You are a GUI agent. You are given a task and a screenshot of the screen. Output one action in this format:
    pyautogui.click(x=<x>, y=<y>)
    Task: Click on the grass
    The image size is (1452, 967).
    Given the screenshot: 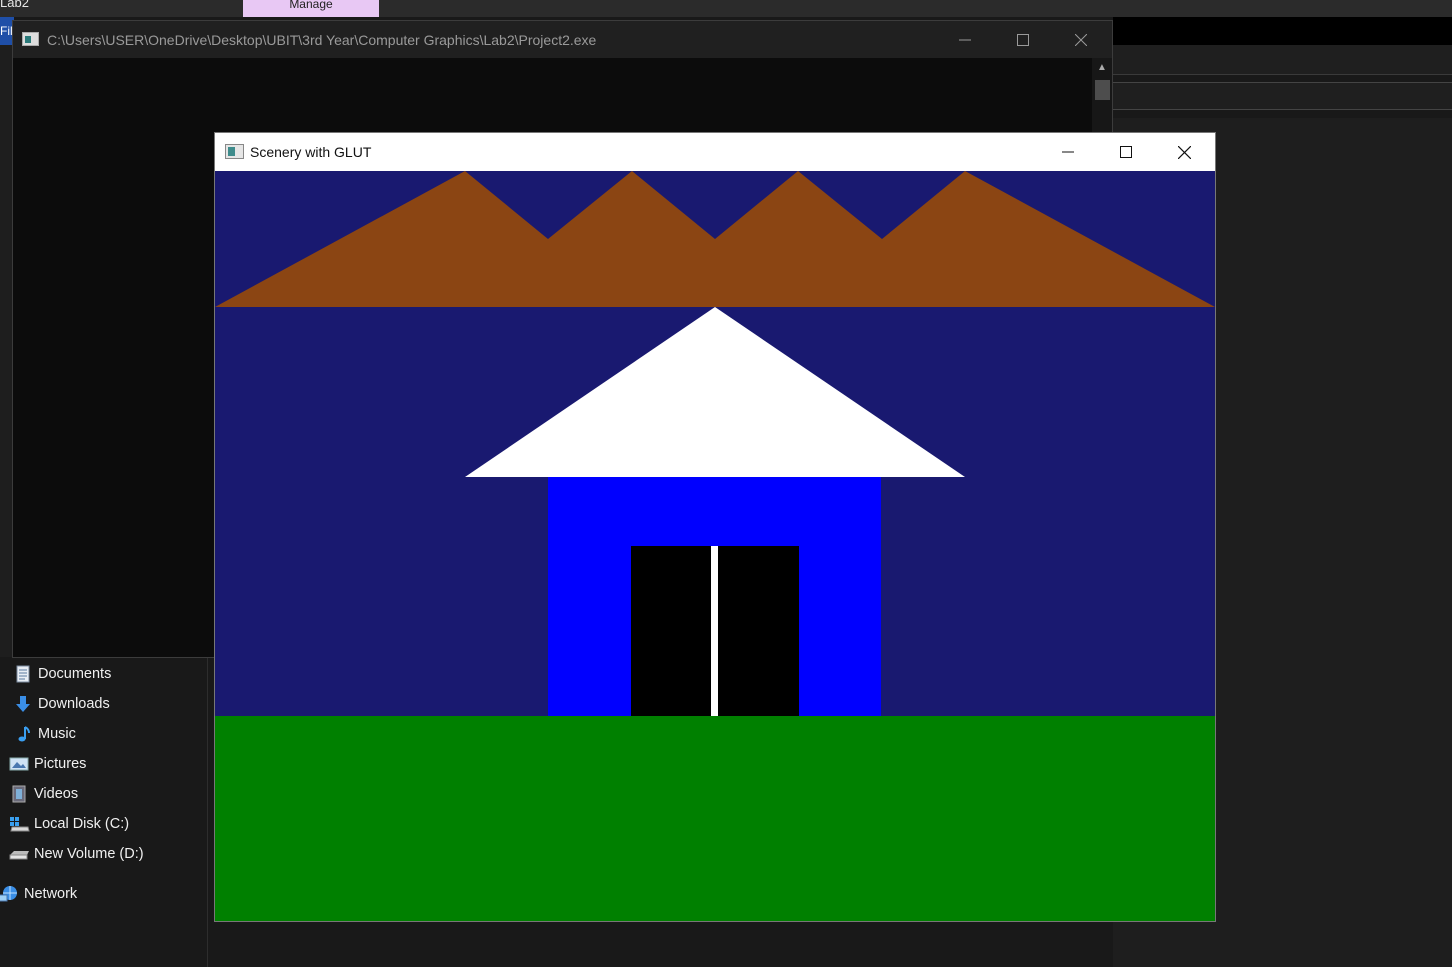 What is the action you would take?
    pyautogui.click(x=715, y=818)
    